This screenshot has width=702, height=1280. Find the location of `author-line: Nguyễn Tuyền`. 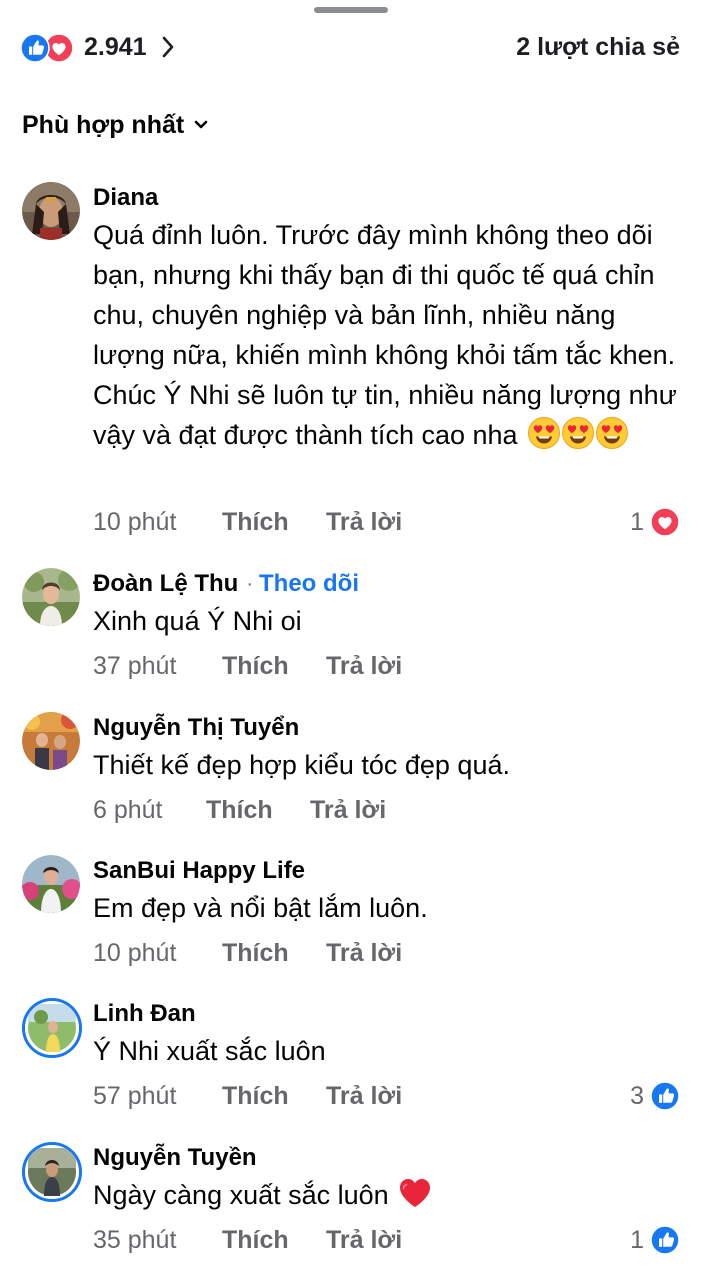

author-line: Nguyễn Tuyền is located at coordinates (386, 1158).